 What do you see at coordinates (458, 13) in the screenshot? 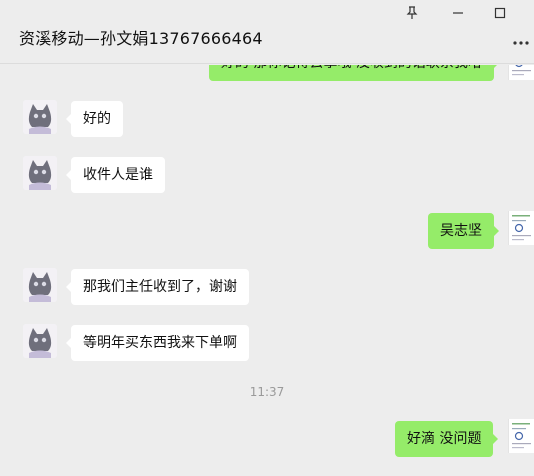
I see `minimize-icon` at bounding box center [458, 13].